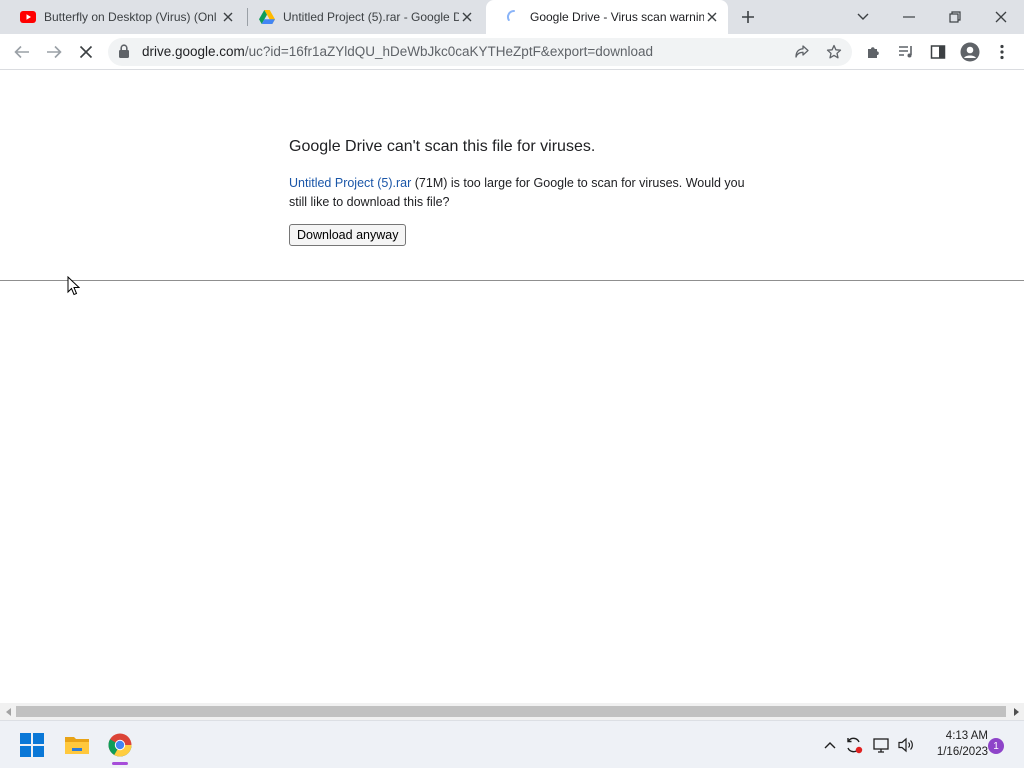 Image resolution: width=1024 pixels, height=768 pixels. What do you see at coordinates (970, 52) in the screenshot?
I see `profile-avatar-icon` at bounding box center [970, 52].